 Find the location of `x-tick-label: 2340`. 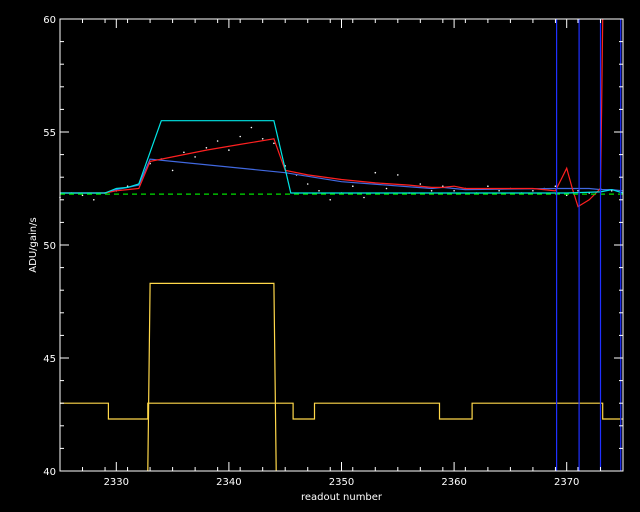

x-tick-label: 2340 is located at coordinates (228, 482).